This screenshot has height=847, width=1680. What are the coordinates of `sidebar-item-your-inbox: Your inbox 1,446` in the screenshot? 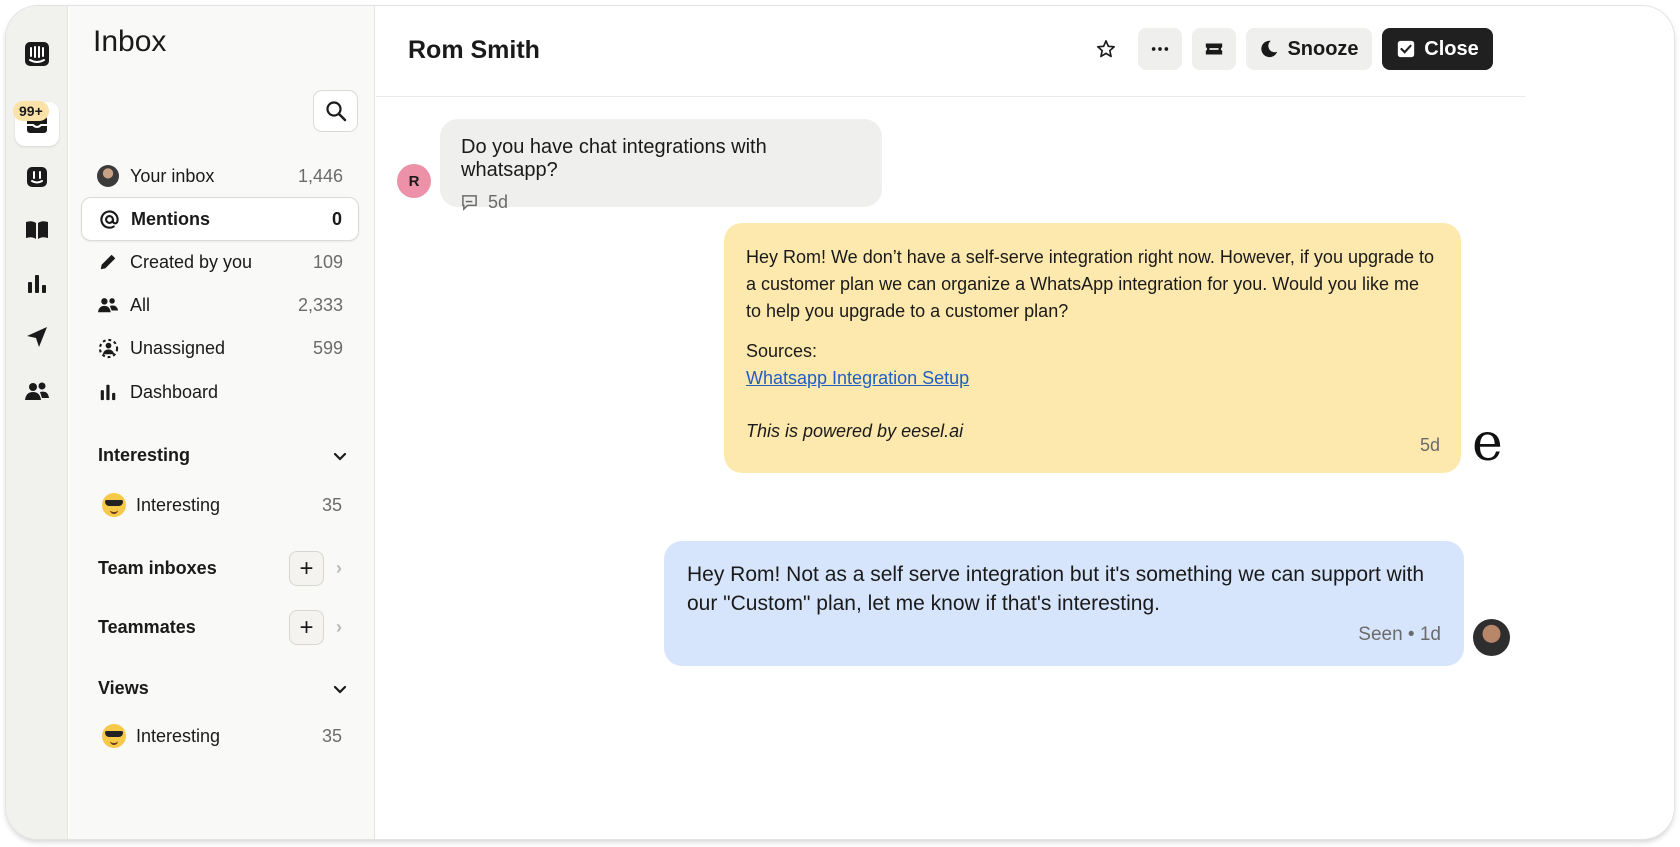 It's located at (220, 176).